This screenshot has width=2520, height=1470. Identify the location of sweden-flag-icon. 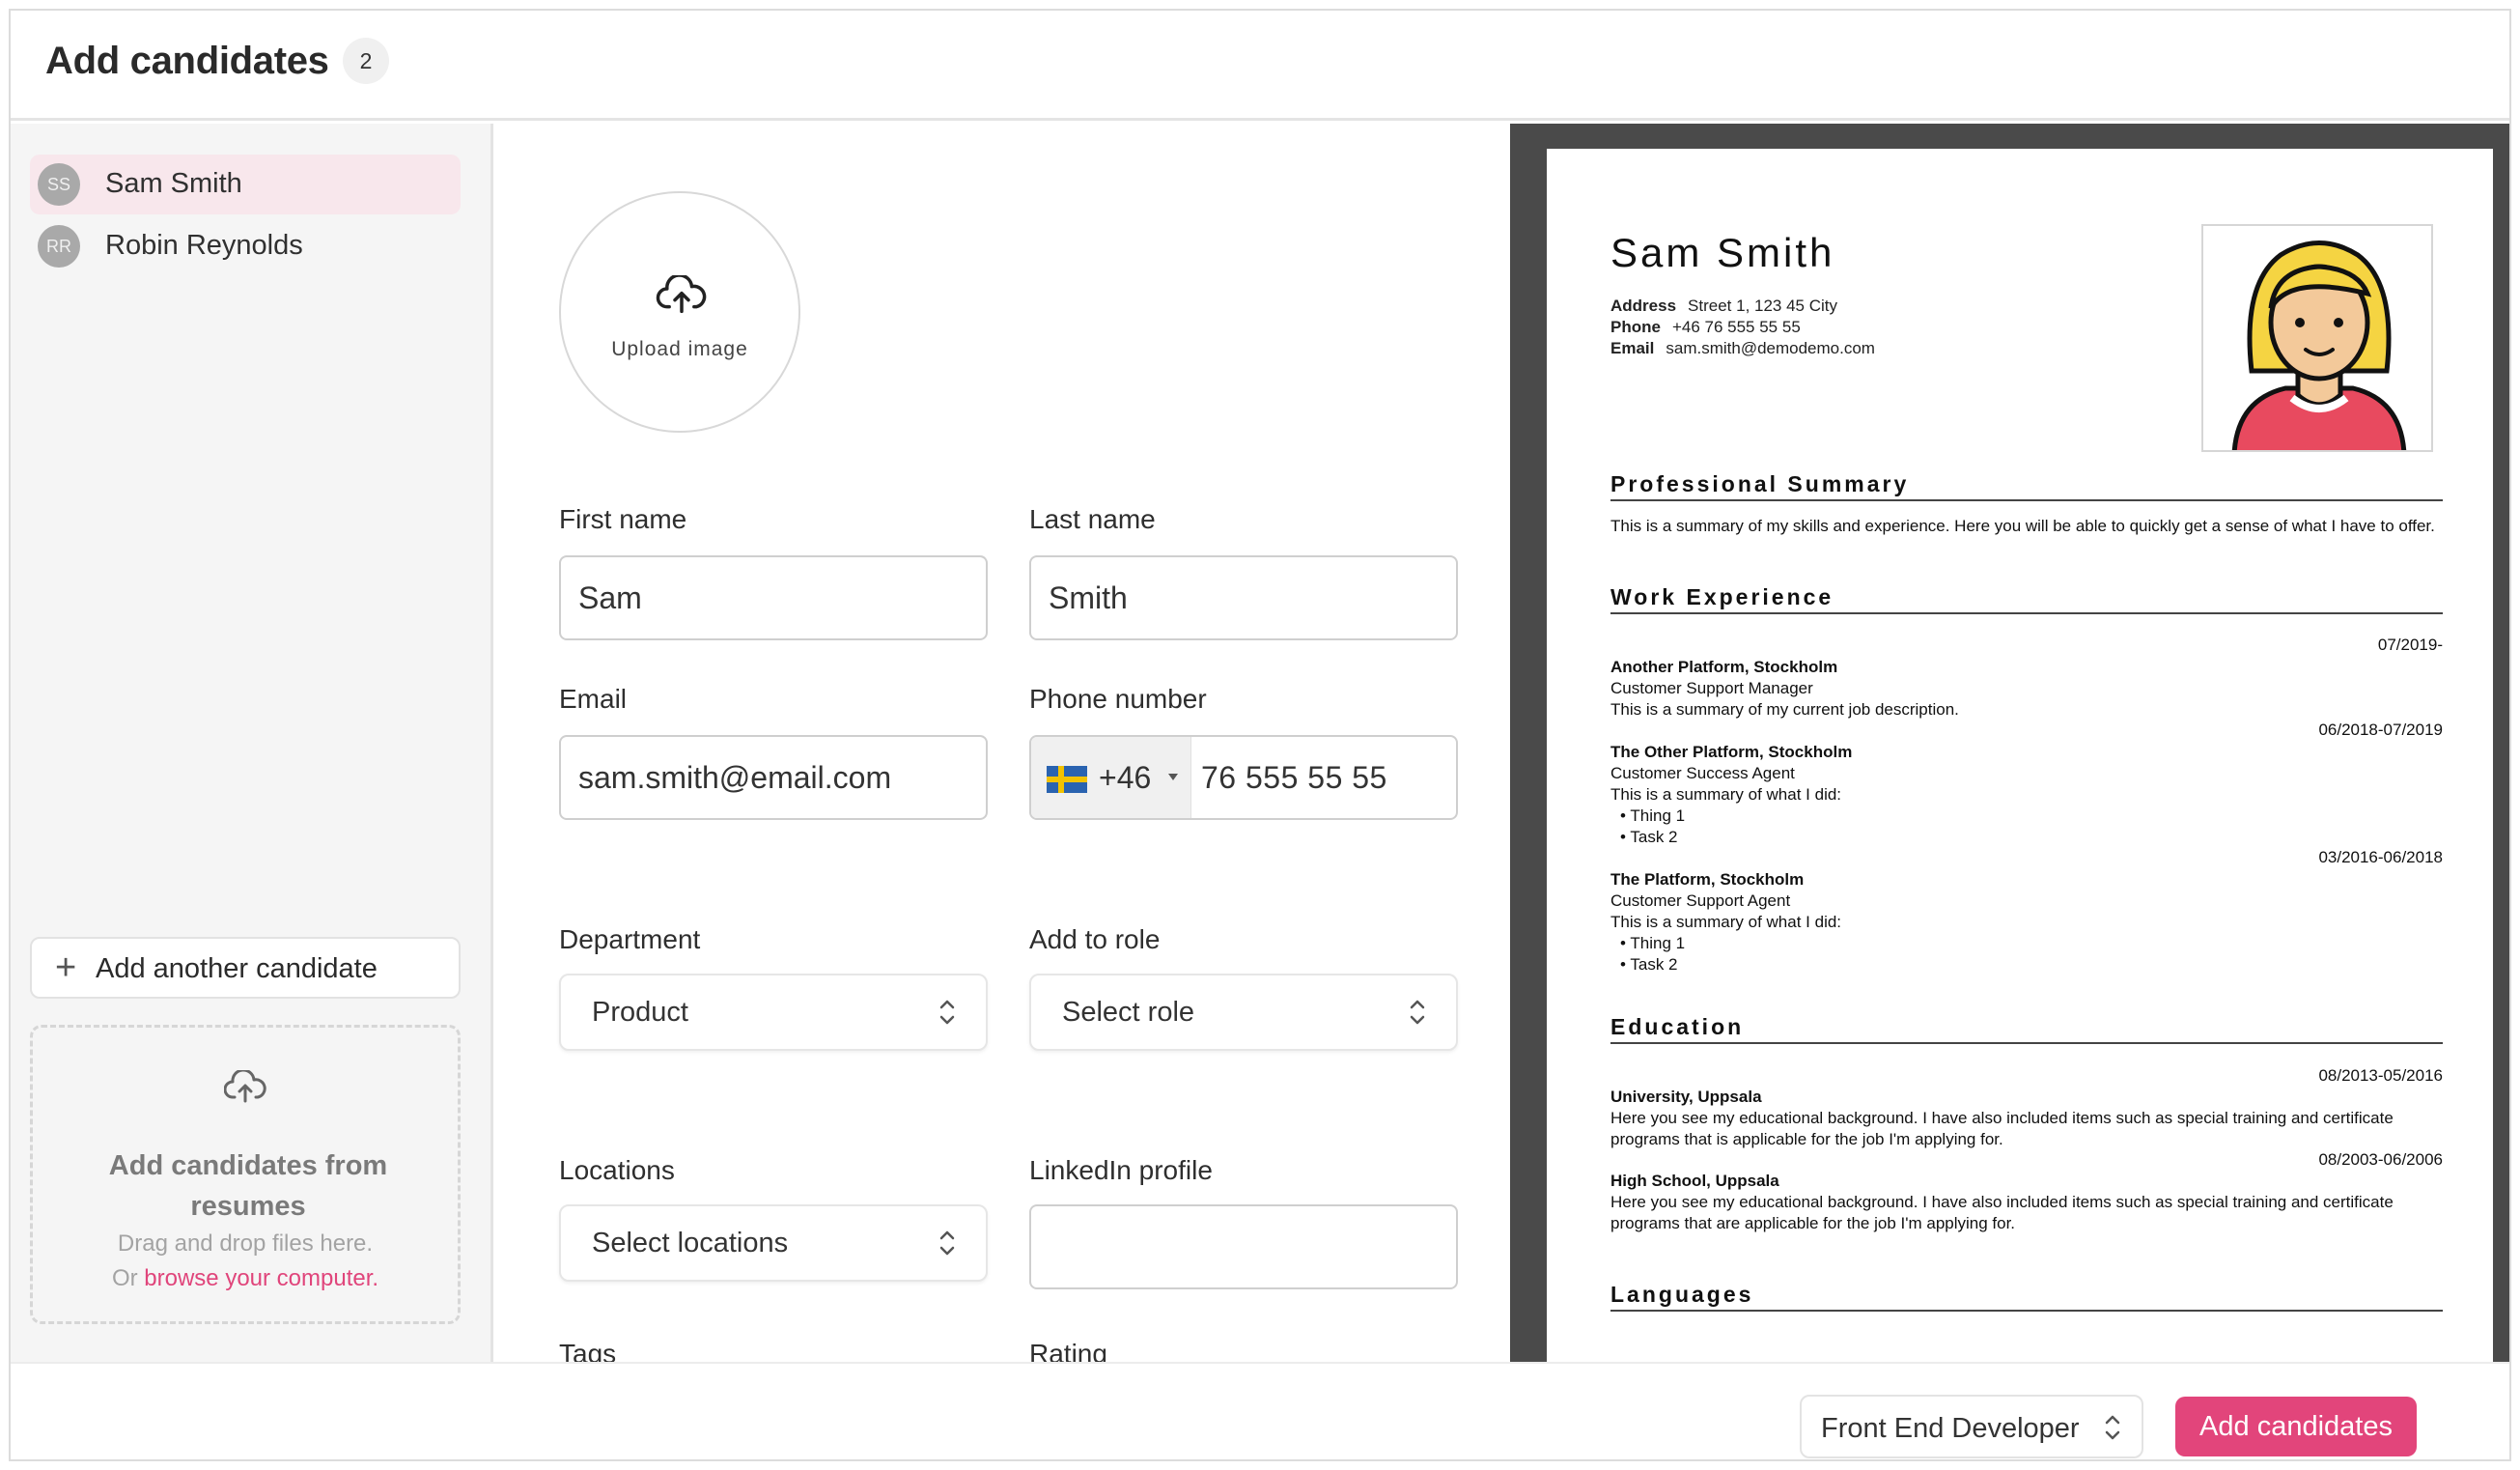
(1067, 779).